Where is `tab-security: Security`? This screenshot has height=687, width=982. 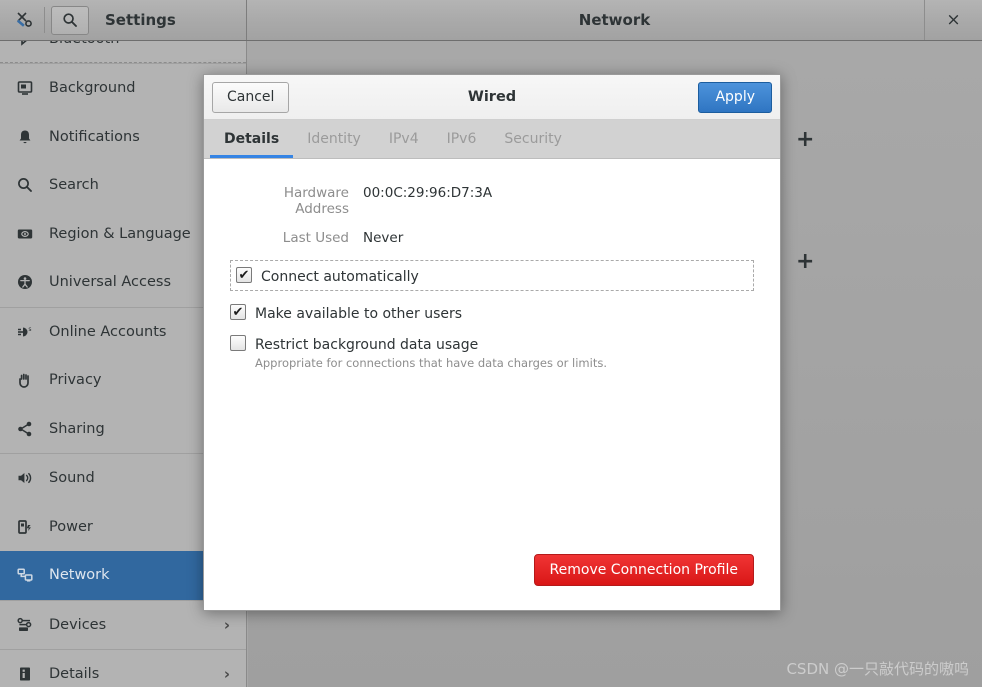 tab-security: Security is located at coordinates (533, 139).